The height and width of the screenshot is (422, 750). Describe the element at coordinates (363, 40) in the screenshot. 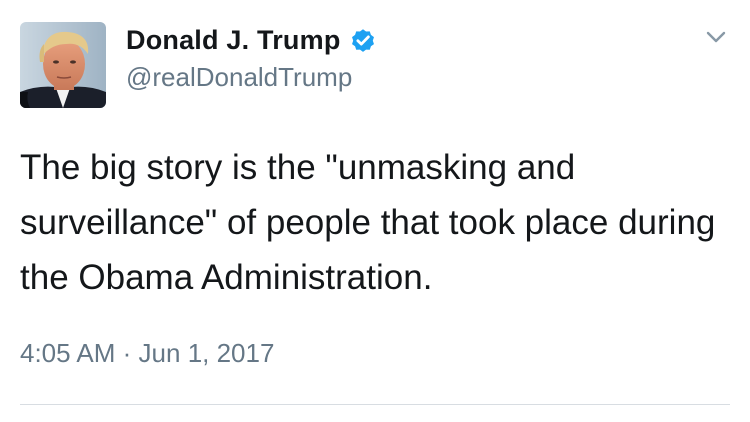

I see `verified-badge-icon` at that location.